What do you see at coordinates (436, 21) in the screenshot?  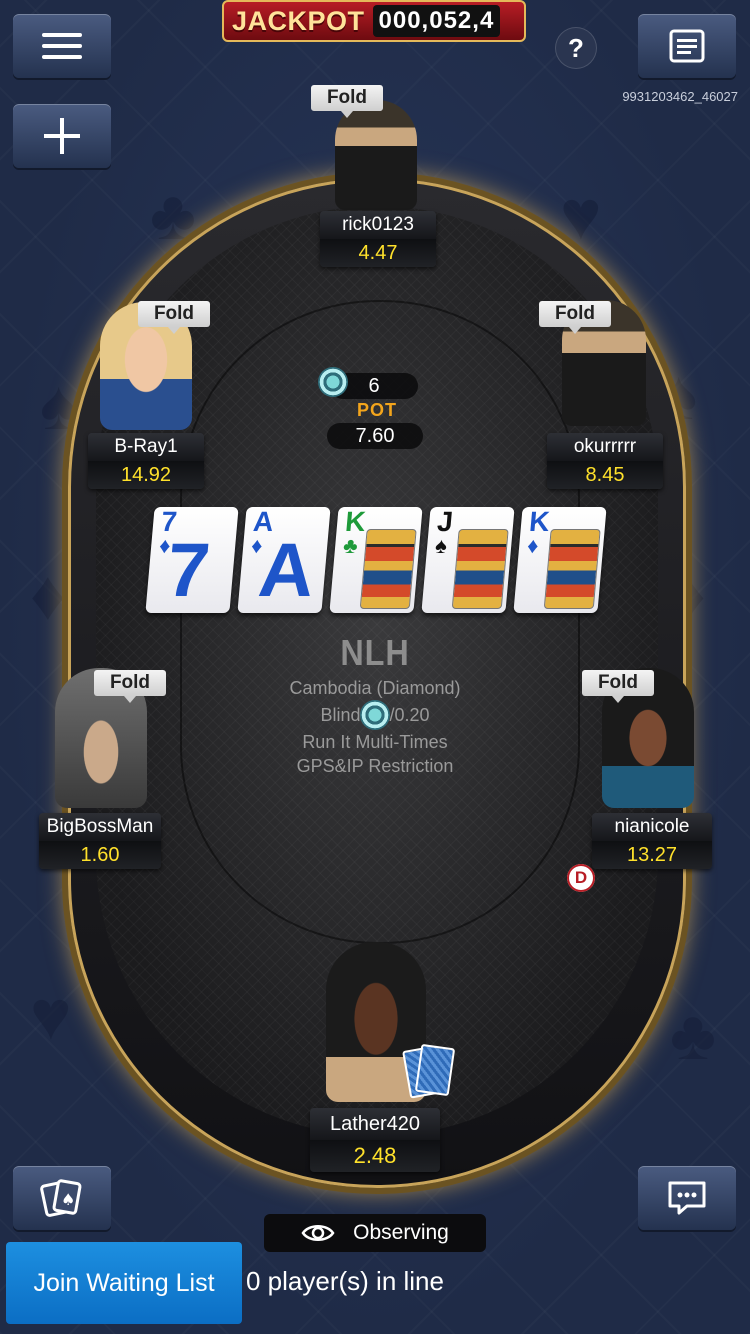 I see `jackpot-value: 000,052,4` at bounding box center [436, 21].